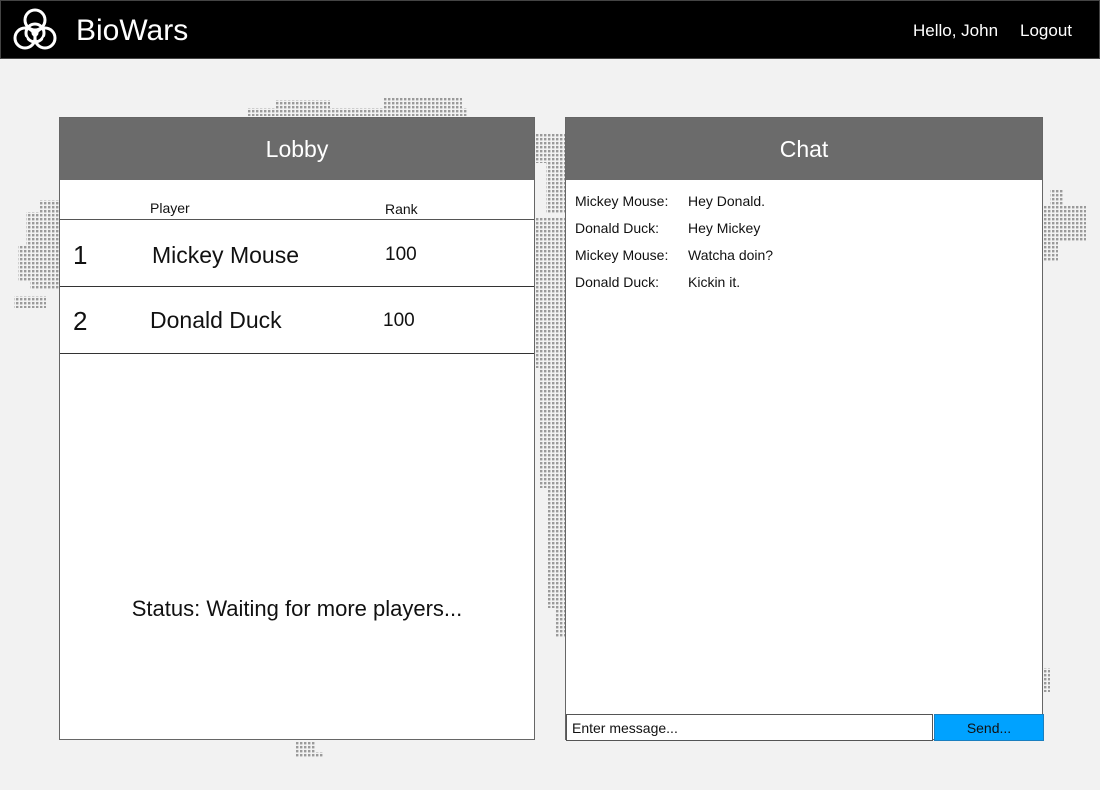  What do you see at coordinates (731, 255) in the screenshot?
I see `chat-text: Watcha doin?` at bounding box center [731, 255].